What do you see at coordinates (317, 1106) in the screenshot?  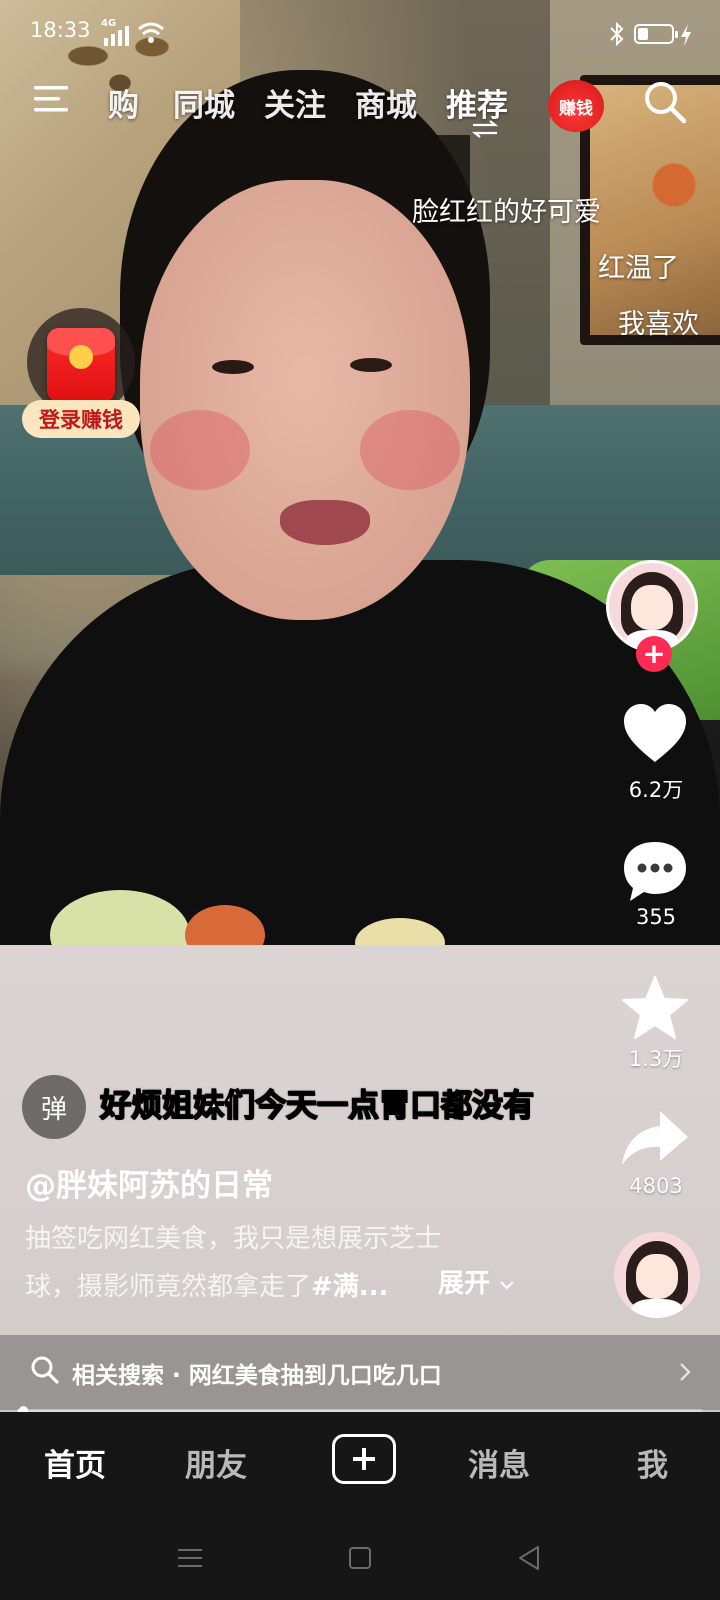 I see `video-subtitle: 好烦姐妹们今天一点胃口都没有` at bounding box center [317, 1106].